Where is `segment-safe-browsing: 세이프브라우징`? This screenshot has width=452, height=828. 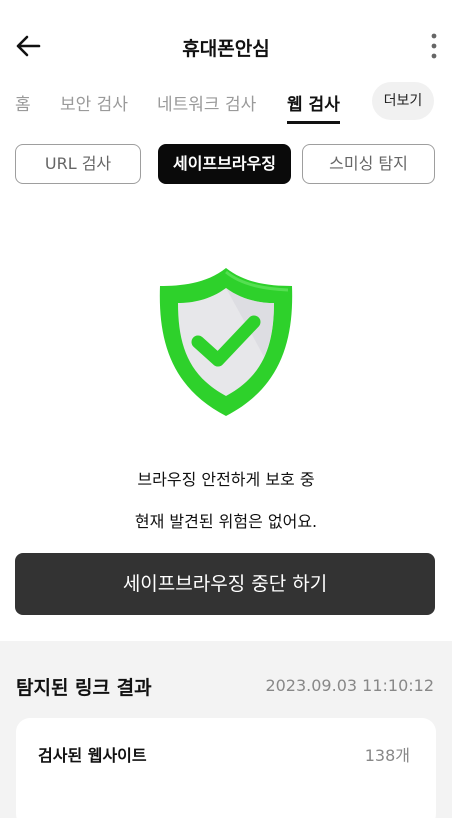
segment-safe-browsing: 세이프브라우징 is located at coordinates (224, 164).